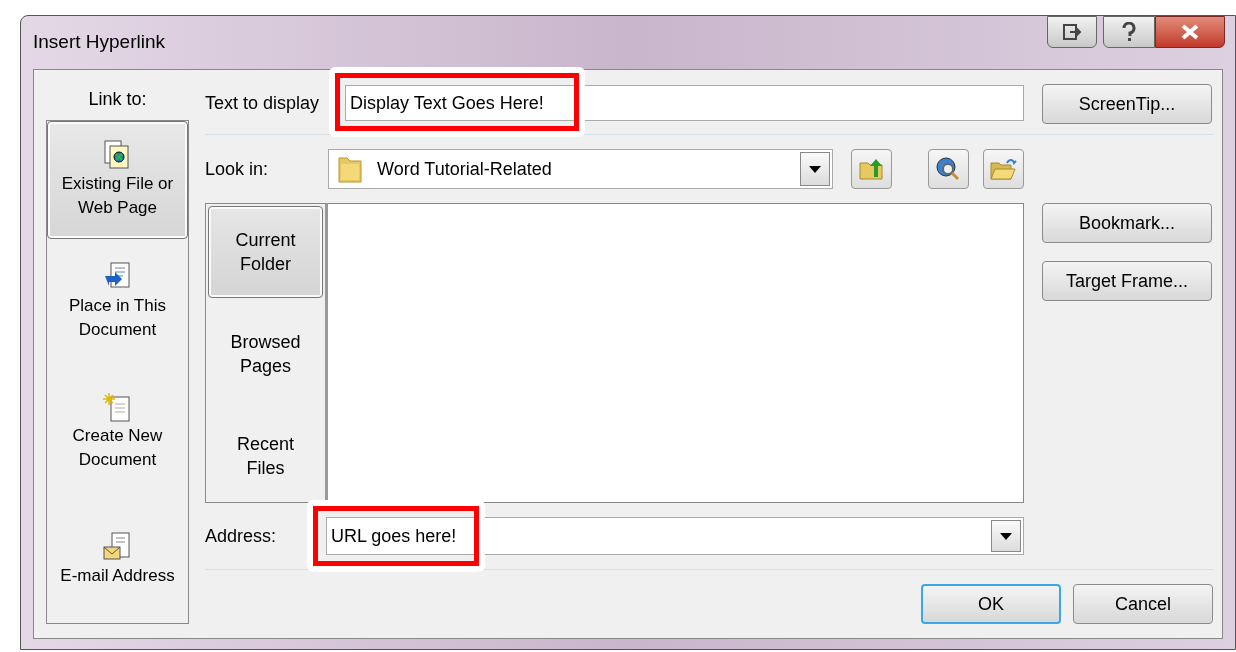 This screenshot has height=652, width=1236. I want to click on document-globe-icon, so click(117, 155).